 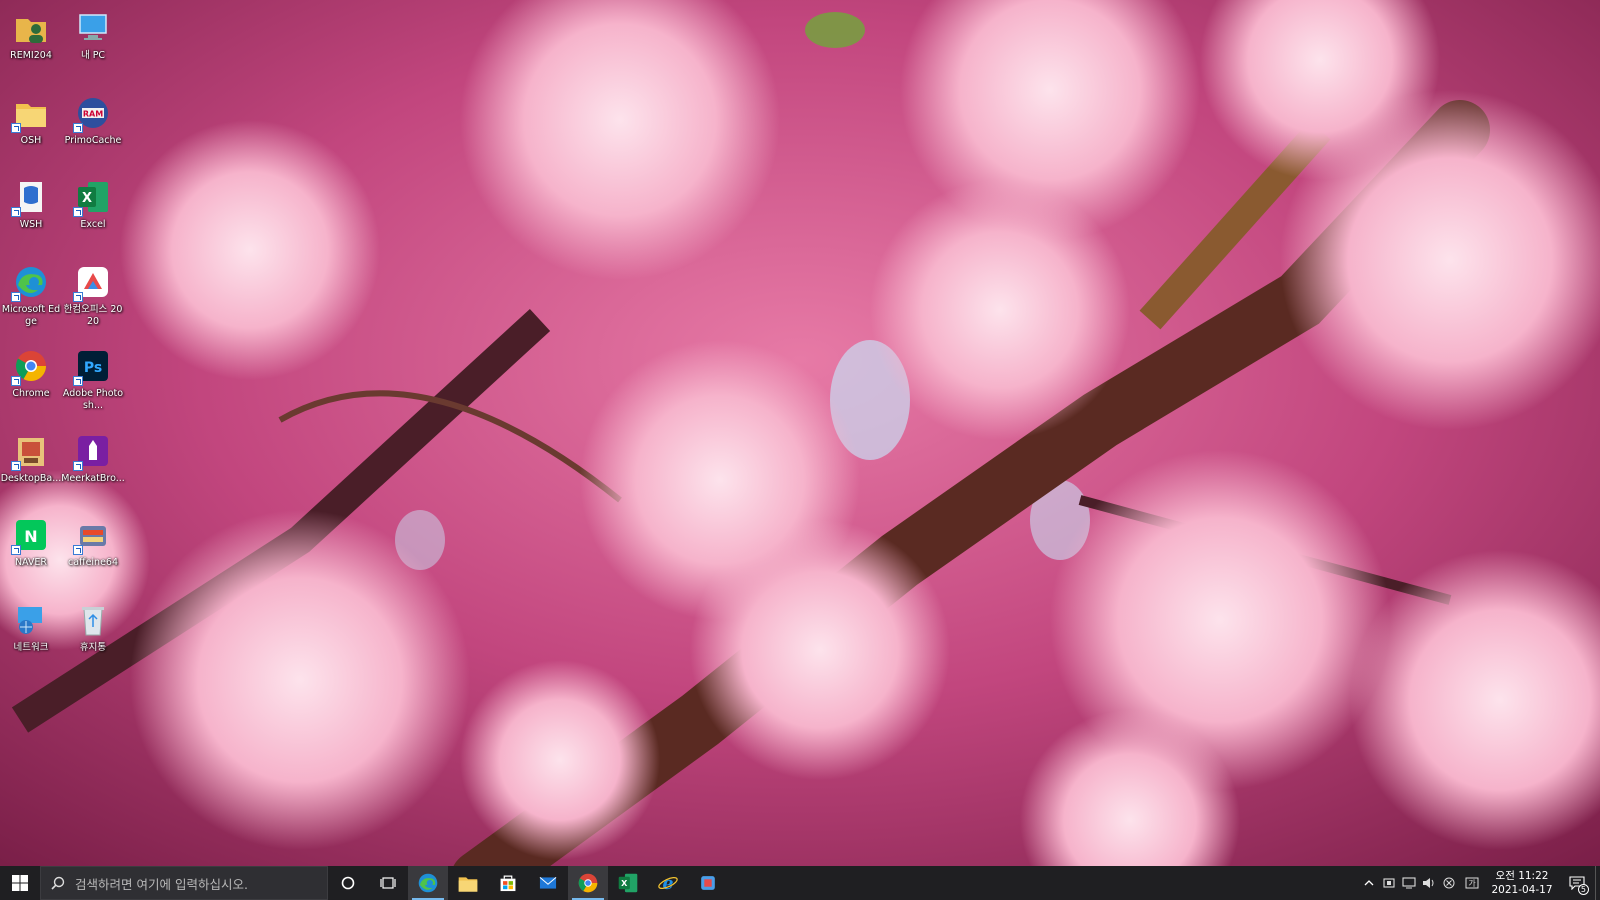 I want to click on desktop-icon-hancom-office: 한컴오피스 2020, so click(x=93, y=298).